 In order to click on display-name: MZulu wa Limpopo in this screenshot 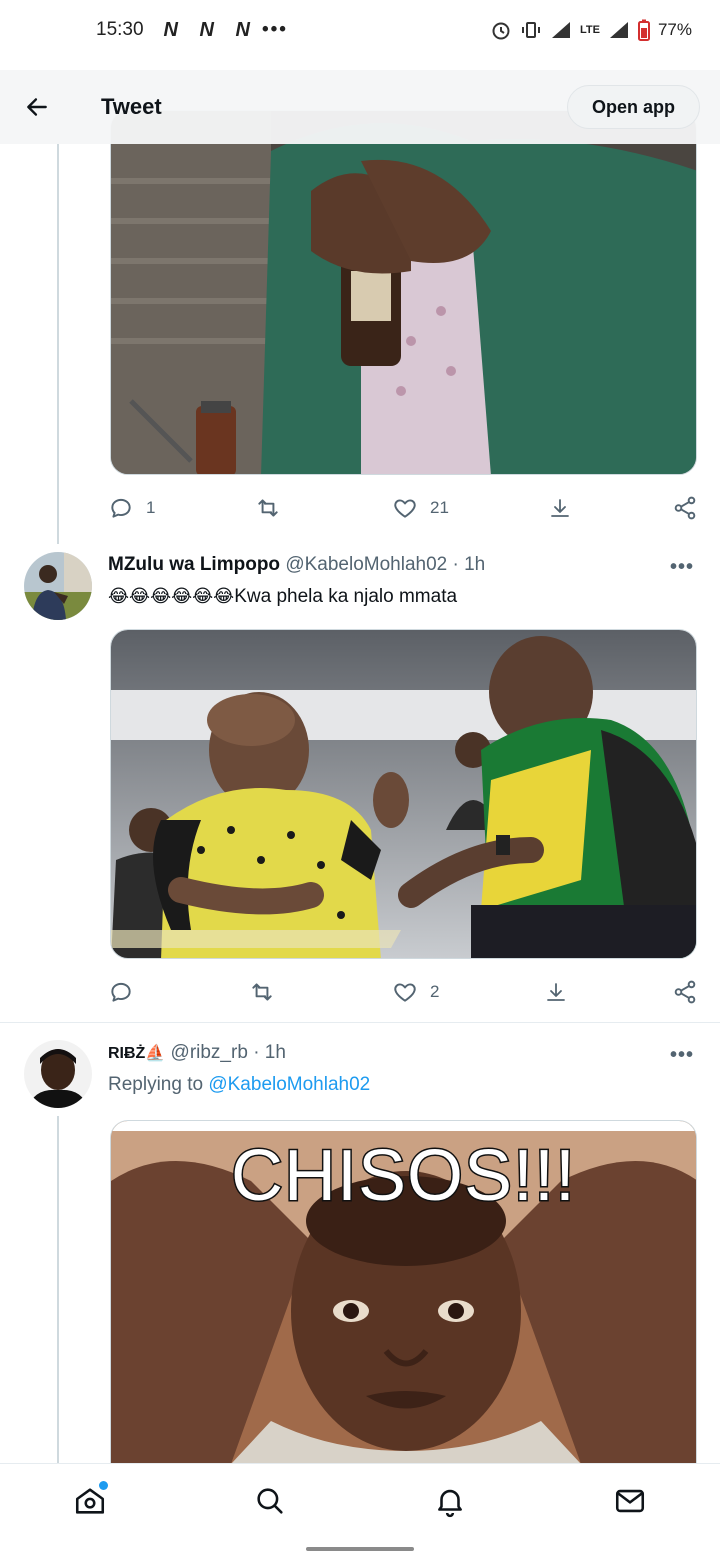, I will do `click(194, 564)`.